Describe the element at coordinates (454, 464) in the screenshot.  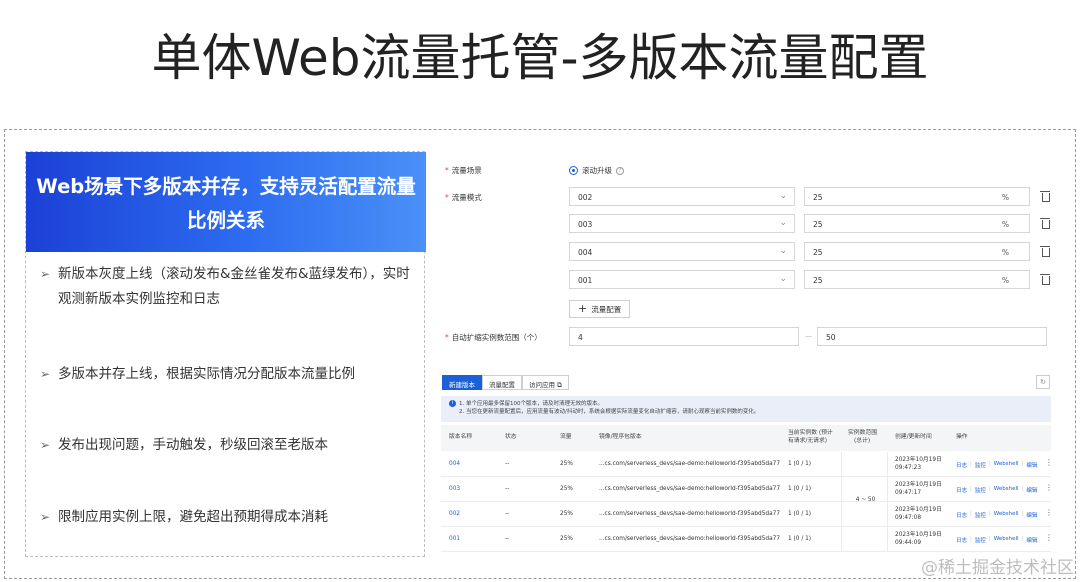
I see `version-link: 004` at that location.